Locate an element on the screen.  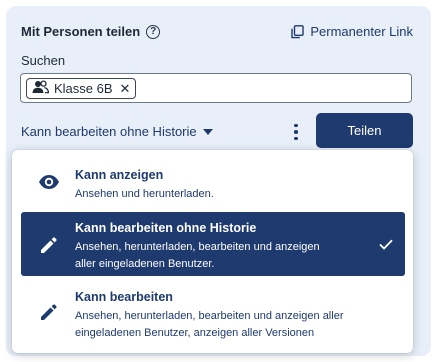
option-can-view: Kann anzeigen Ansehen und herunterladen. is located at coordinates (213, 184).